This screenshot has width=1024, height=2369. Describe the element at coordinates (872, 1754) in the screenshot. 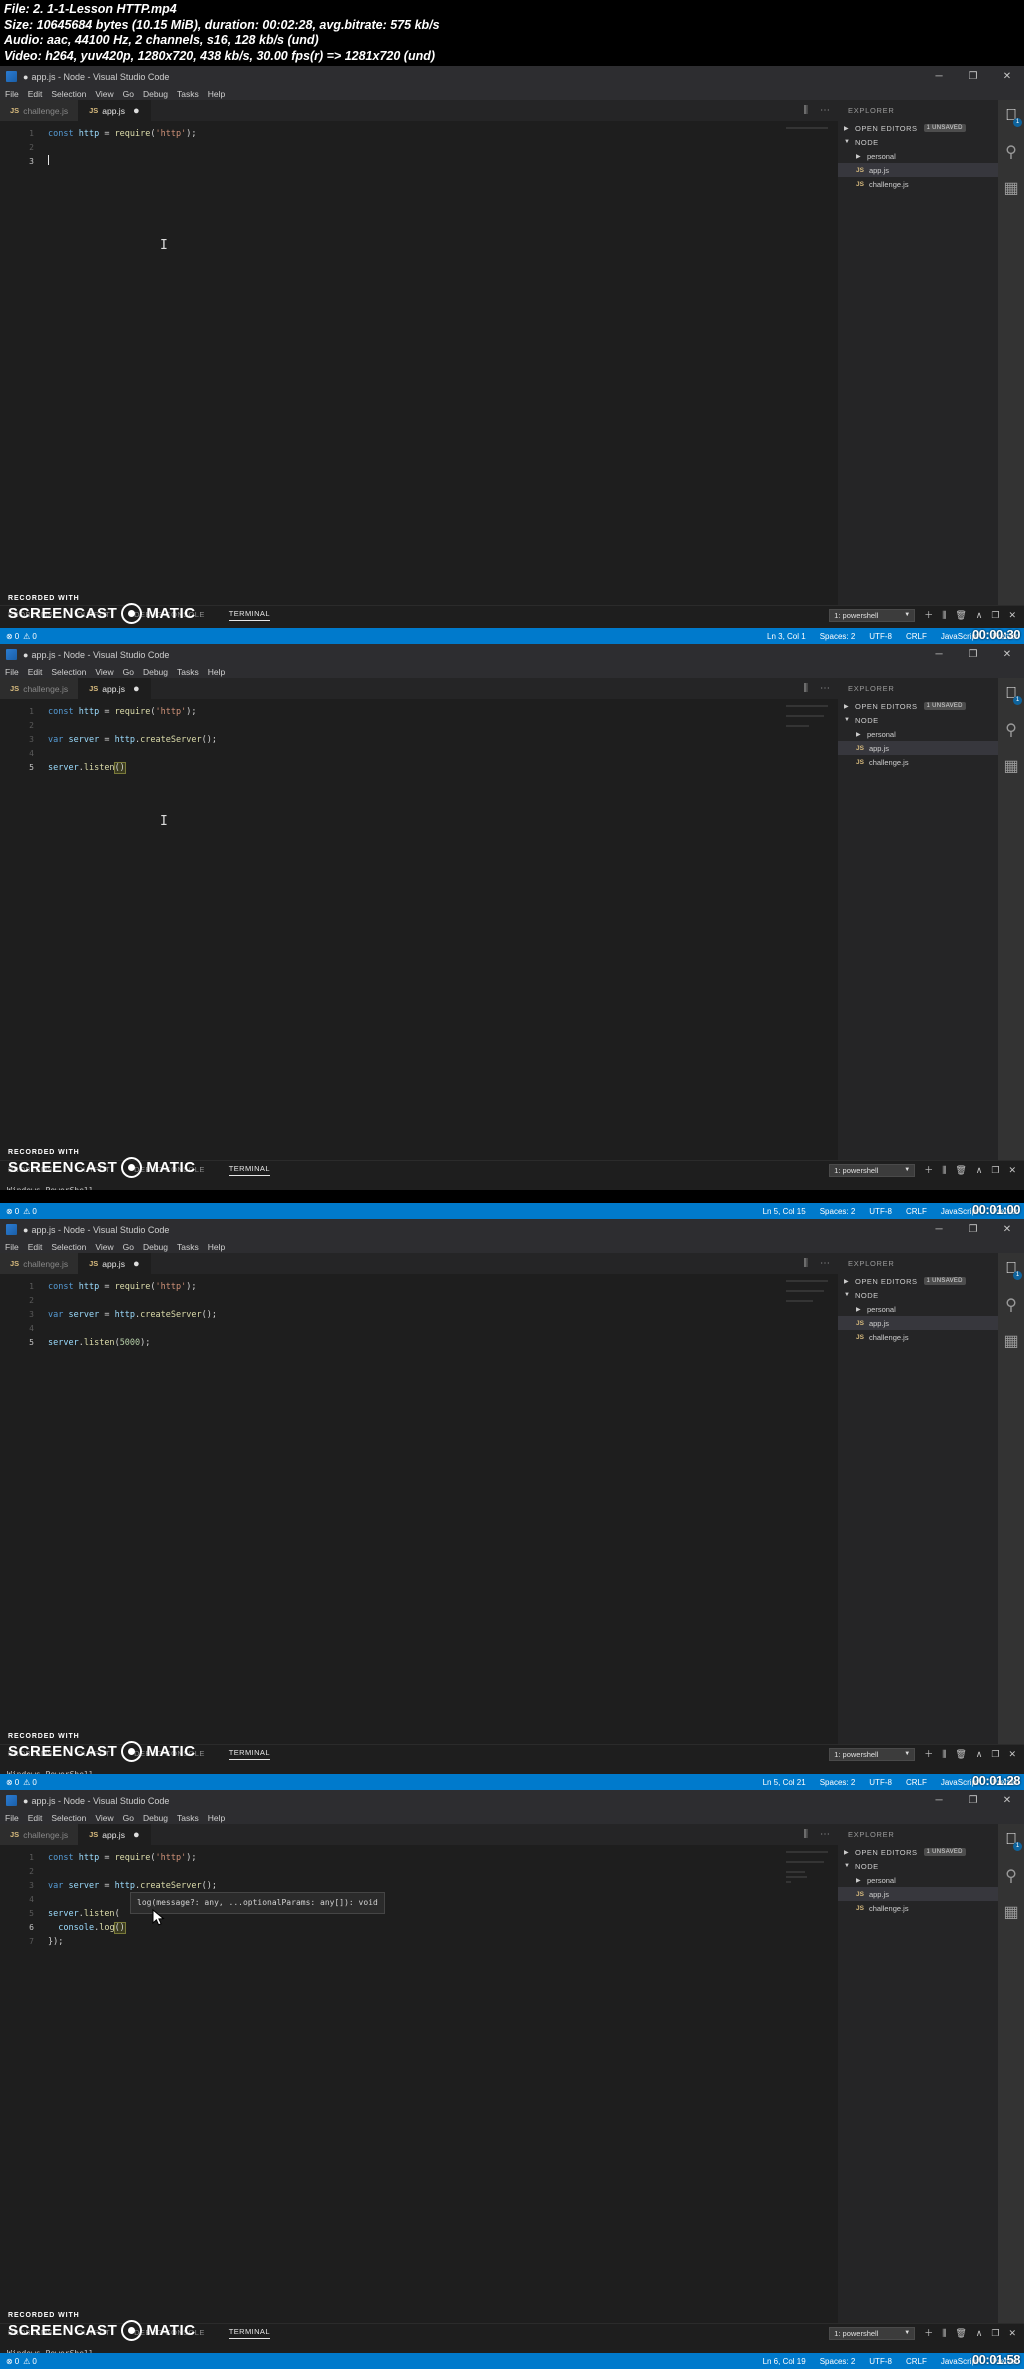

I see `terminal-selector: 1: powershell ▼` at that location.